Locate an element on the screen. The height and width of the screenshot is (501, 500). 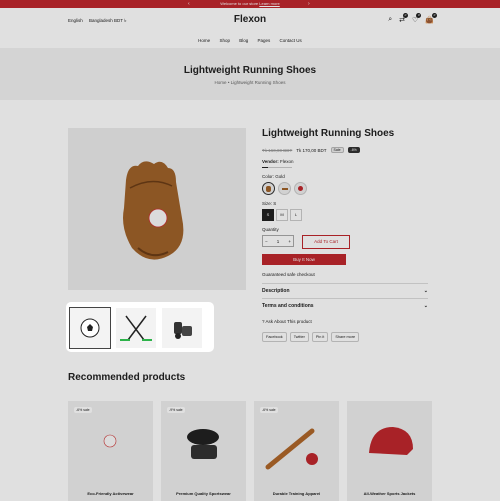
compare-count: 0 is located at coordinates (405, 15).